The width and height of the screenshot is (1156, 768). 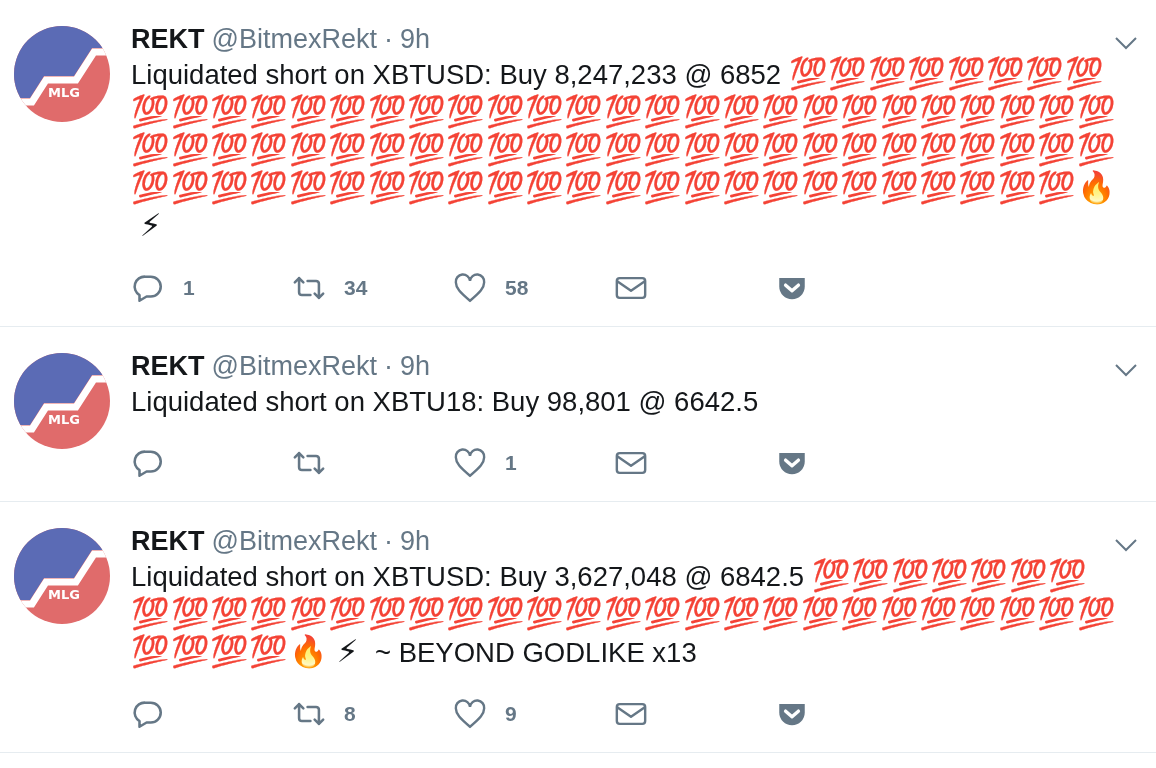 What do you see at coordinates (350, 714) in the screenshot?
I see `retweet-count: 8` at bounding box center [350, 714].